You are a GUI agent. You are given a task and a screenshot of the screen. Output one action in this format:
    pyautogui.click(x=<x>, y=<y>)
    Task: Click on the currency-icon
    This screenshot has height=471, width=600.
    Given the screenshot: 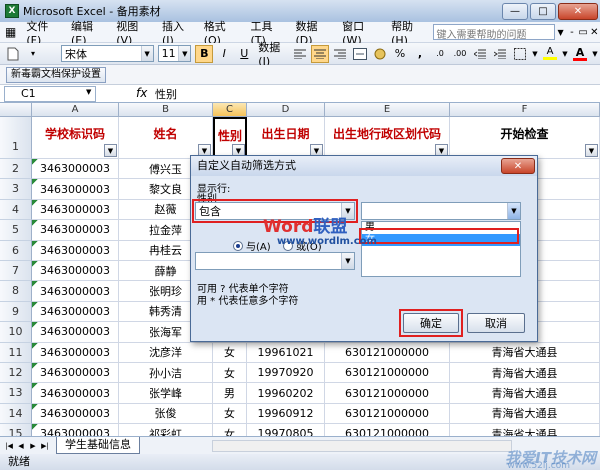 What is the action you would take?
    pyautogui.click(x=380, y=54)
    